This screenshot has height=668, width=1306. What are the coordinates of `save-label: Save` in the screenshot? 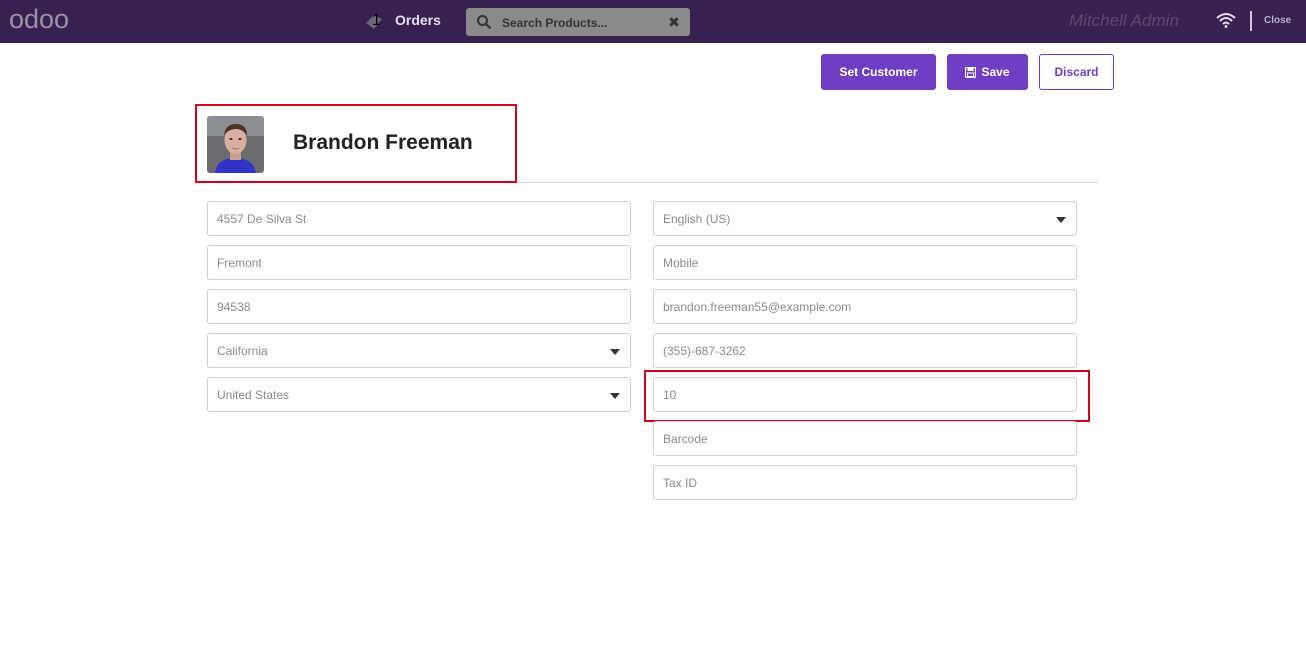 It's located at (995, 72).